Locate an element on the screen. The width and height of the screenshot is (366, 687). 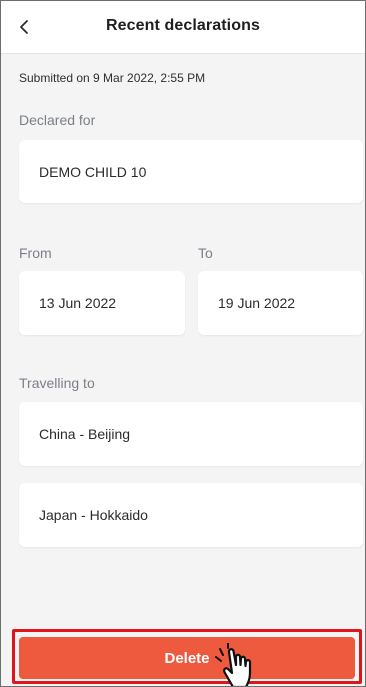
from-date-field: 13 Jun 2022 is located at coordinates (102, 303).